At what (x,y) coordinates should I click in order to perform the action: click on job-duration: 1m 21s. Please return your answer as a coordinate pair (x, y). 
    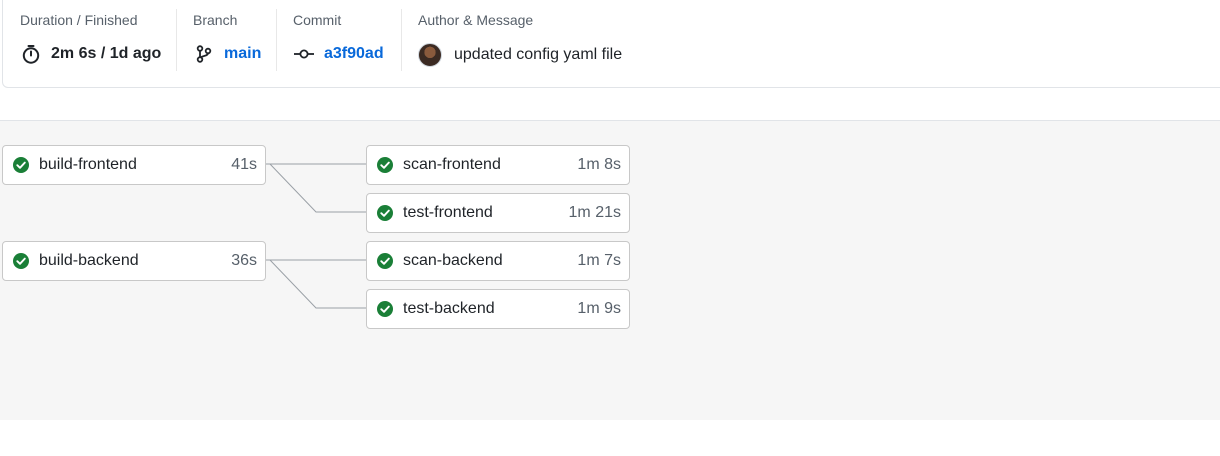
    Looking at the image, I should click on (594, 212).